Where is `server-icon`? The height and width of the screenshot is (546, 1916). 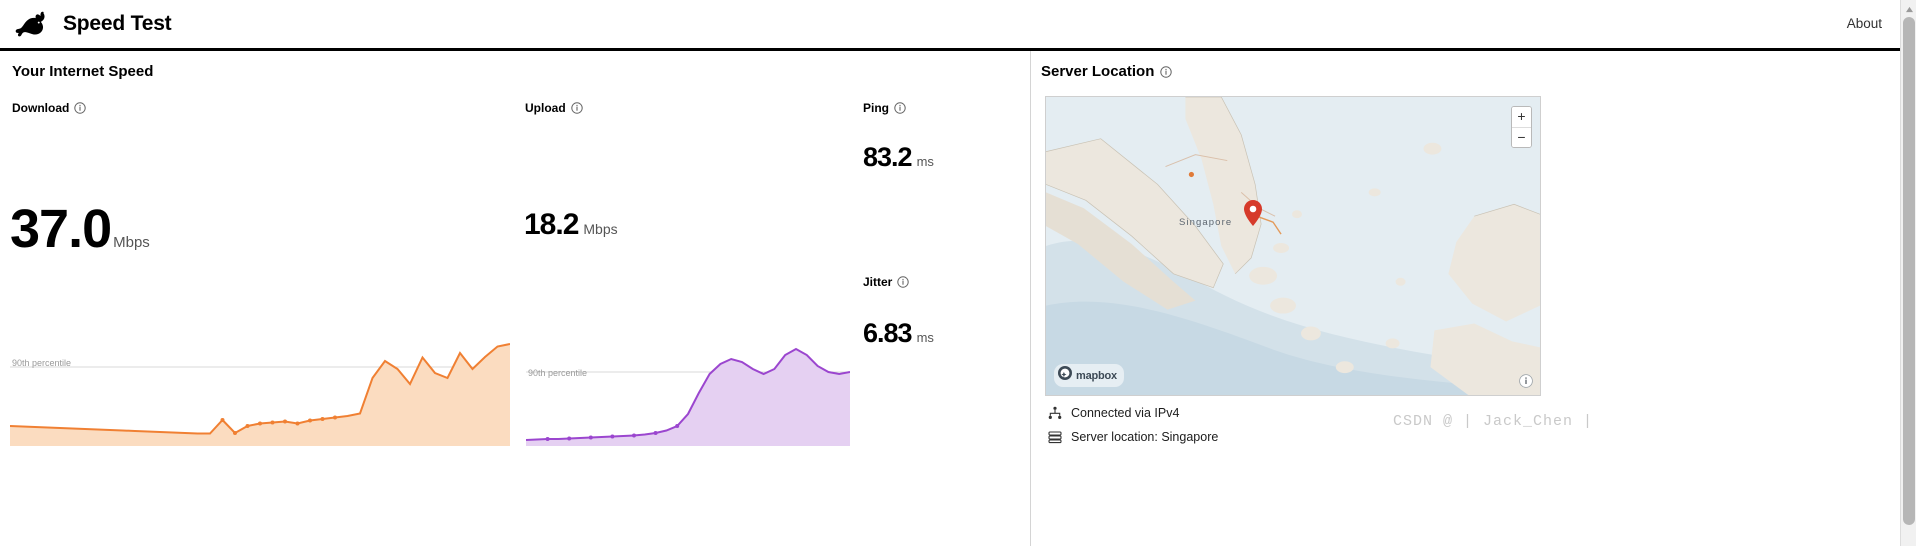 server-icon is located at coordinates (1055, 437).